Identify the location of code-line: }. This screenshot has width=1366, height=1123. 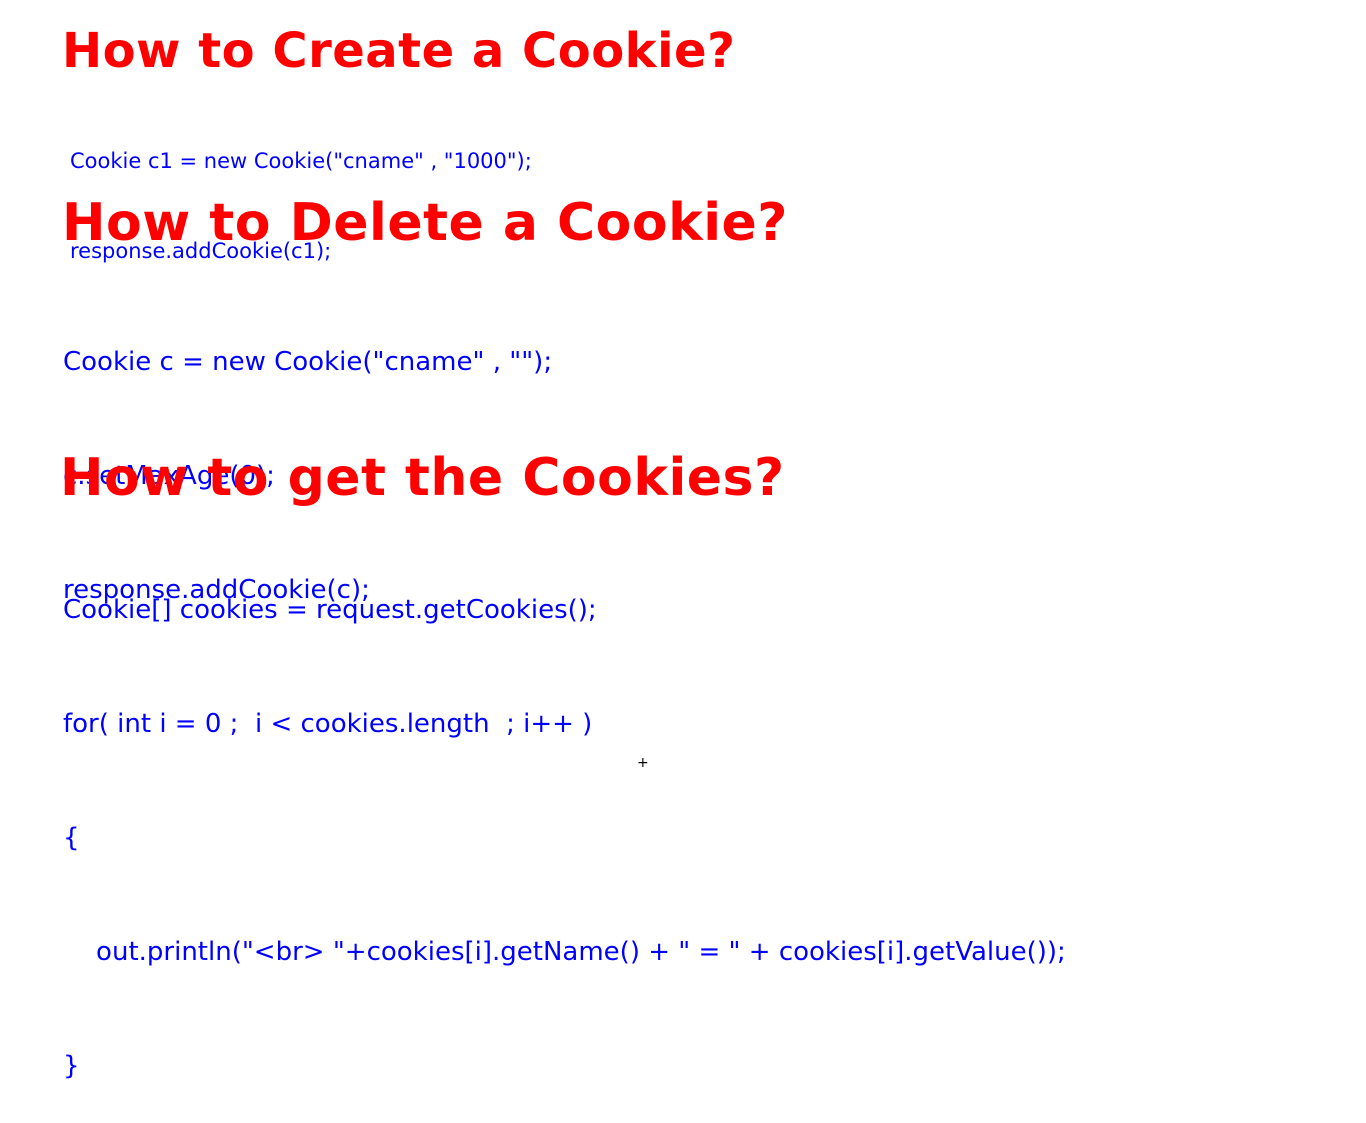
(71, 1066).